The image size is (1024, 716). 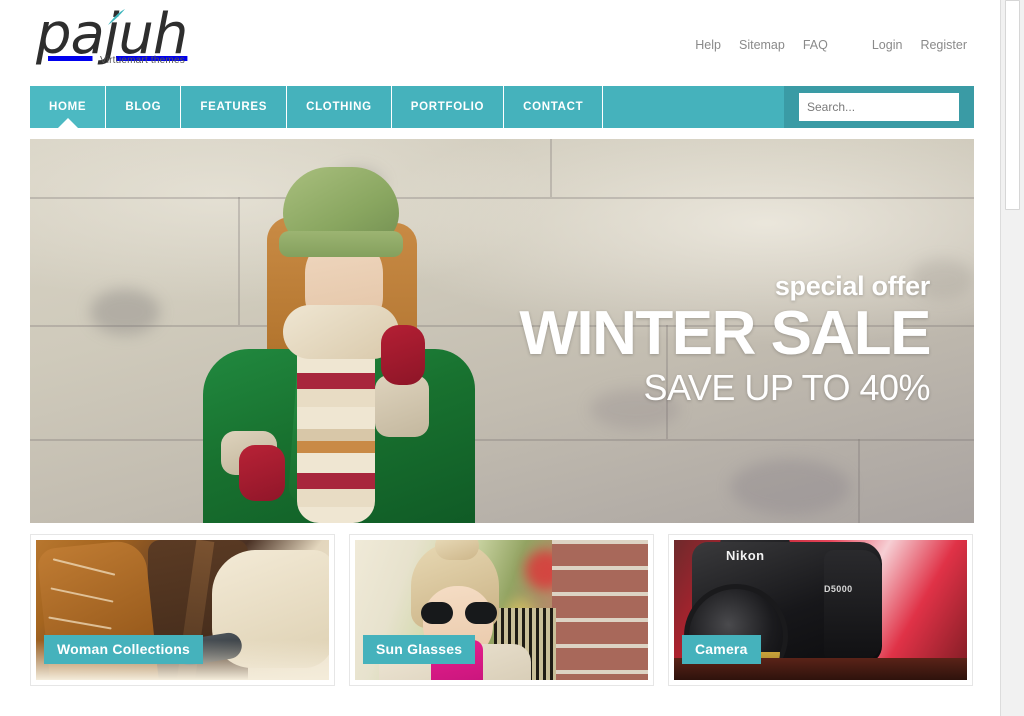 What do you see at coordinates (67, 123) in the screenshot?
I see `active-nav-arrow-icon` at bounding box center [67, 123].